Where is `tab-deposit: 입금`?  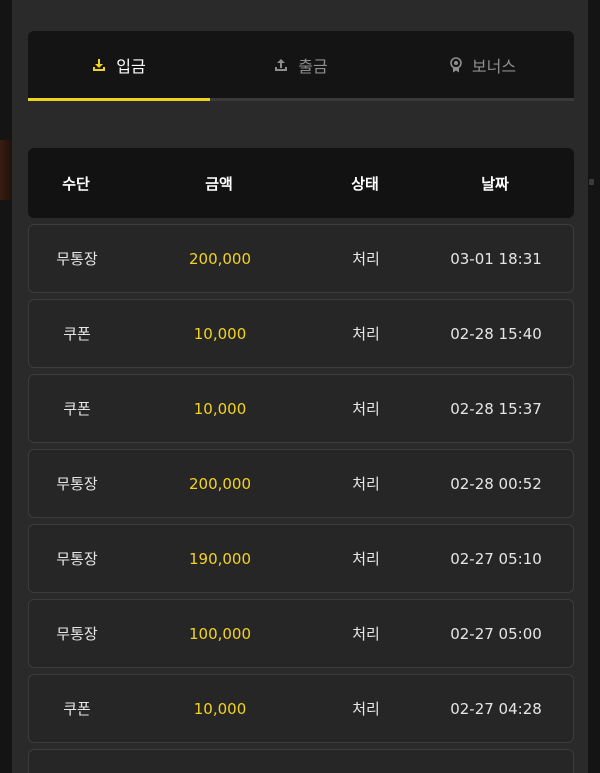
tab-deposit: 입금 is located at coordinates (119, 64).